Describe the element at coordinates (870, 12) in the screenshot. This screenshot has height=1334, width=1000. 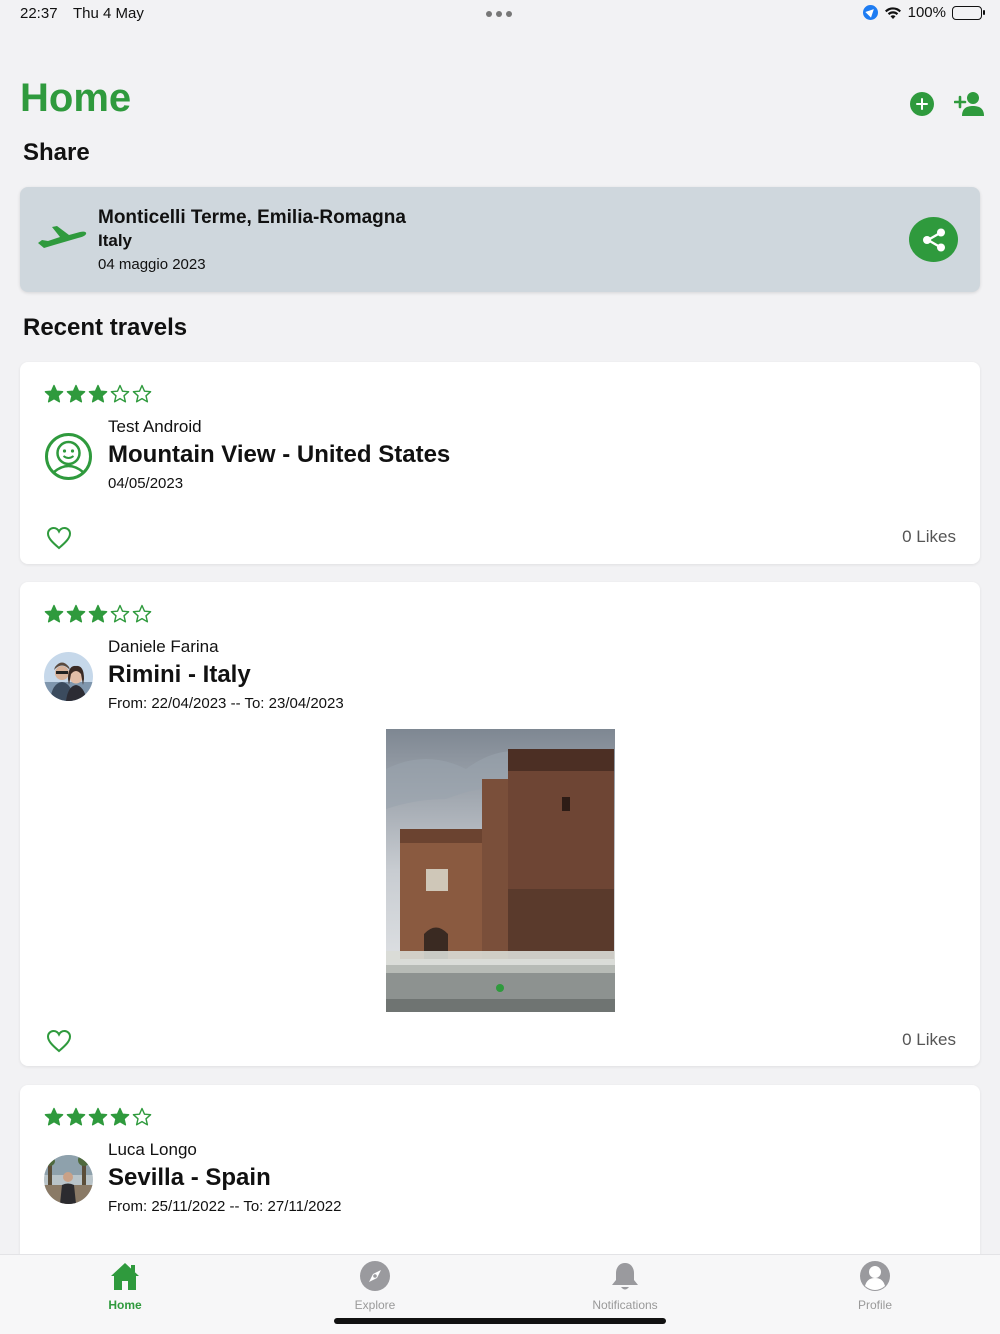
I see `location-icon` at that location.